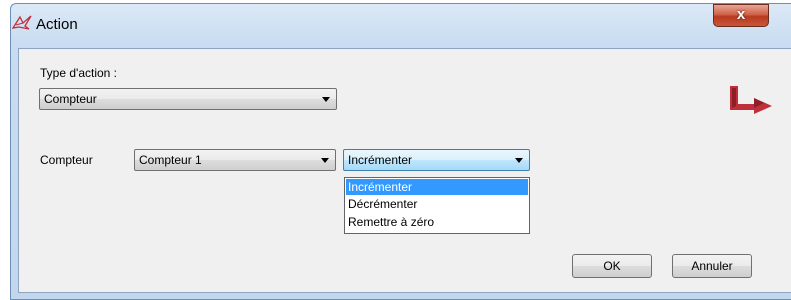 The width and height of the screenshot is (791, 300). Describe the element at coordinates (751, 100) in the screenshot. I see `arrow-logo-icon` at that location.